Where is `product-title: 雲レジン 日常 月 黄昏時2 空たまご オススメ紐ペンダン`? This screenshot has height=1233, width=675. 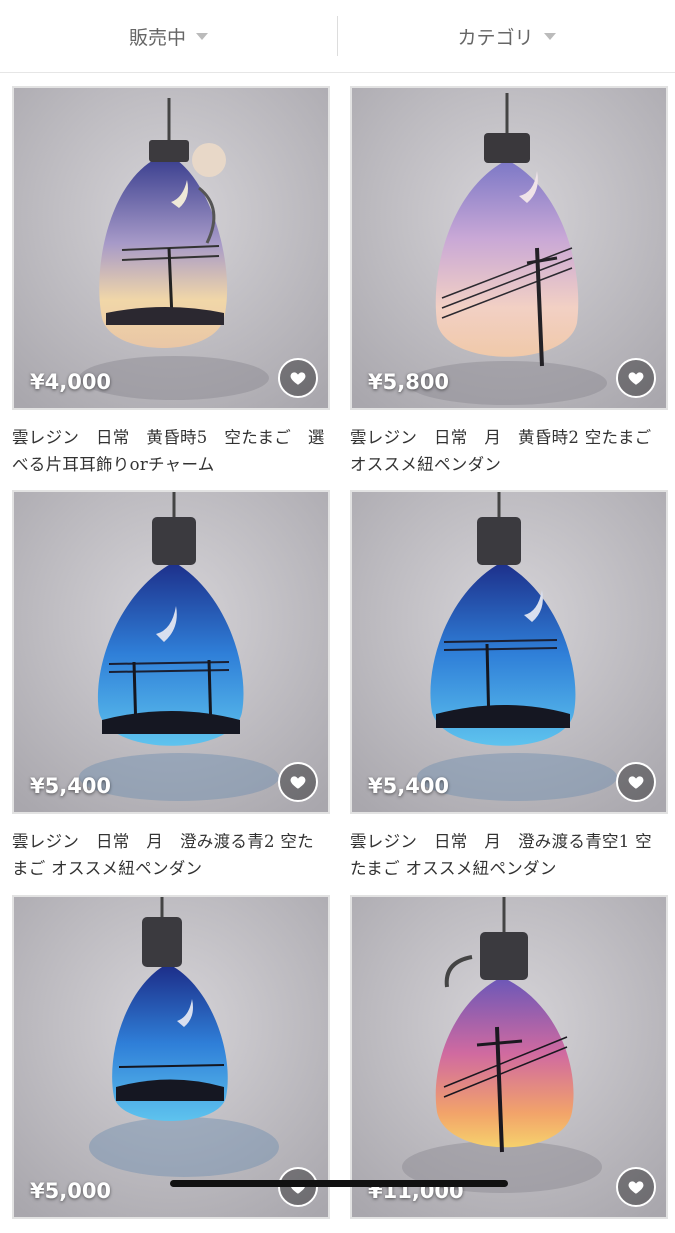
product-title: 雲レジン 日常 月 黄昏時2 空たまご オススメ紐ペンダン is located at coordinates (509, 451).